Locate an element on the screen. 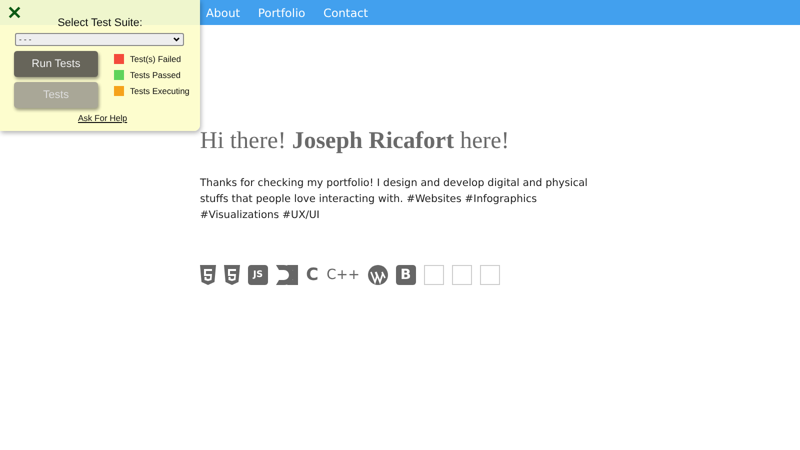  css3-shield-icon is located at coordinates (232, 275).